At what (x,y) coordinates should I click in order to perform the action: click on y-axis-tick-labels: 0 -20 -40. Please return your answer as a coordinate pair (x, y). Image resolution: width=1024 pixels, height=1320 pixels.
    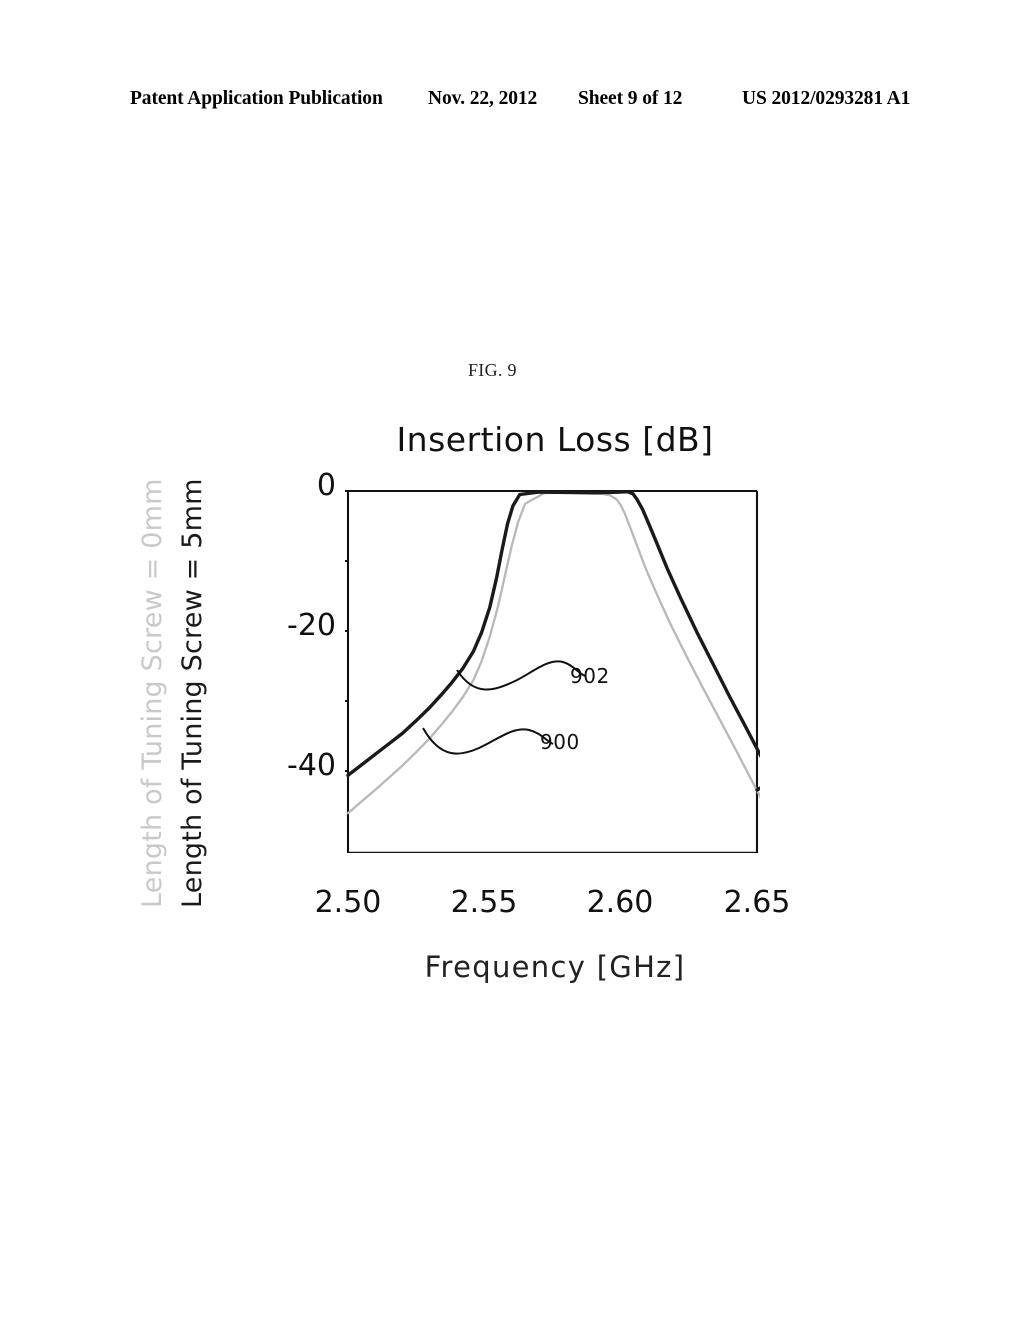
    Looking at the image, I should click on (297, 660).